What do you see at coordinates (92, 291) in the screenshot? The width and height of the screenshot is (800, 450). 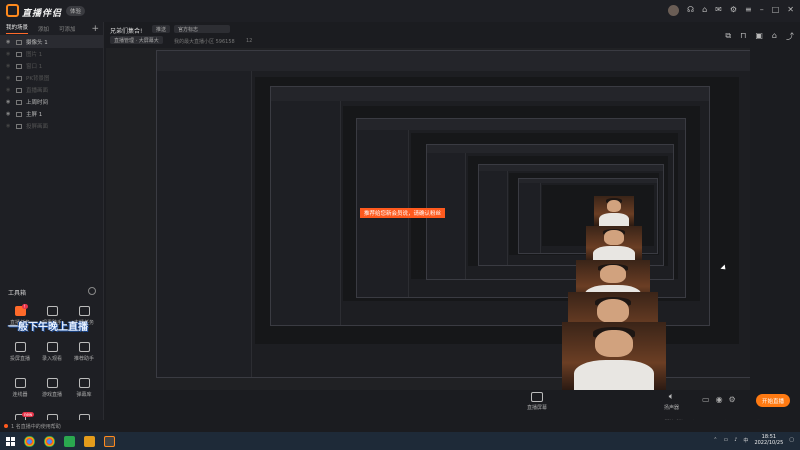 I see `toolbox-settings-icon` at bounding box center [92, 291].